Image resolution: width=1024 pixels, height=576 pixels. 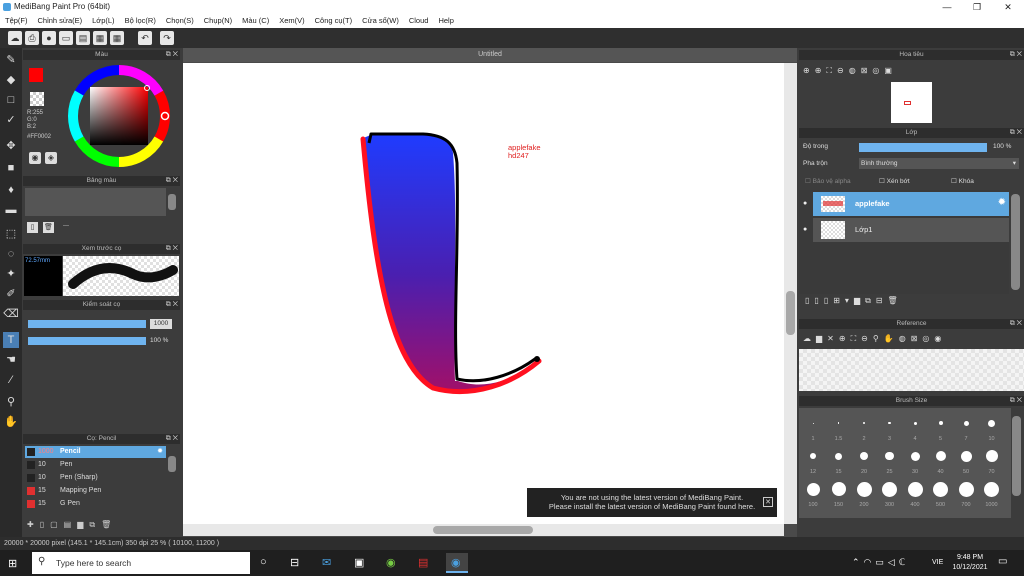 I want to click on duplicate-layer-icon: ⧉, so click(x=870, y=300).